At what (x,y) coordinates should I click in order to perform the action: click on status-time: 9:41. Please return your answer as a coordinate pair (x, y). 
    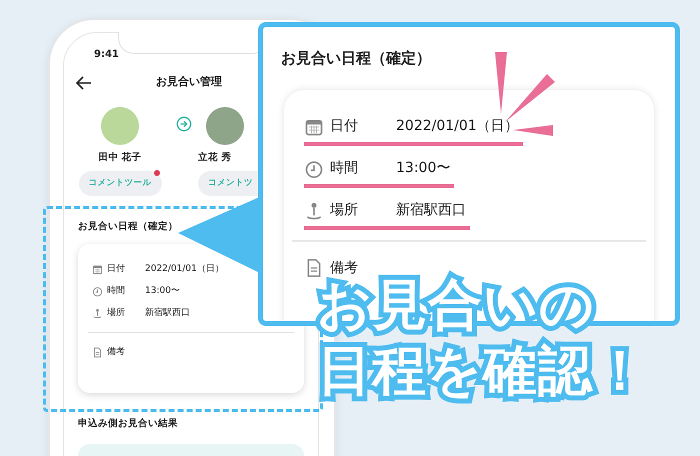
    Looking at the image, I should click on (106, 54).